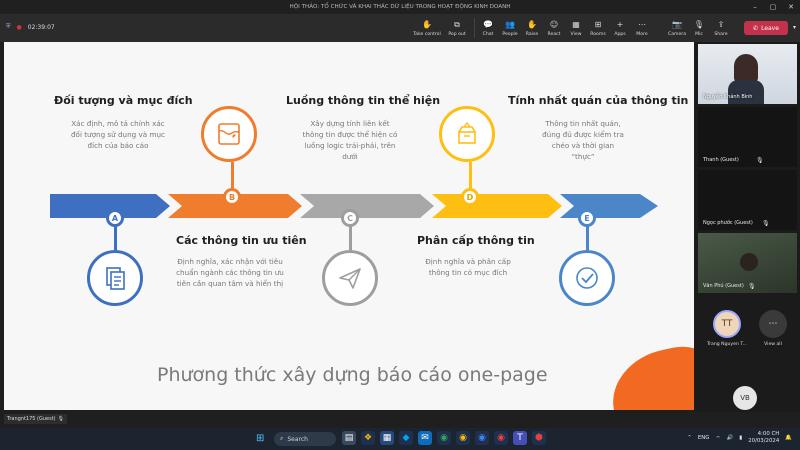 The width and height of the screenshot is (800, 450). What do you see at coordinates (425, 438) in the screenshot?
I see `taskbar-app-icon: ✉` at bounding box center [425, 438].